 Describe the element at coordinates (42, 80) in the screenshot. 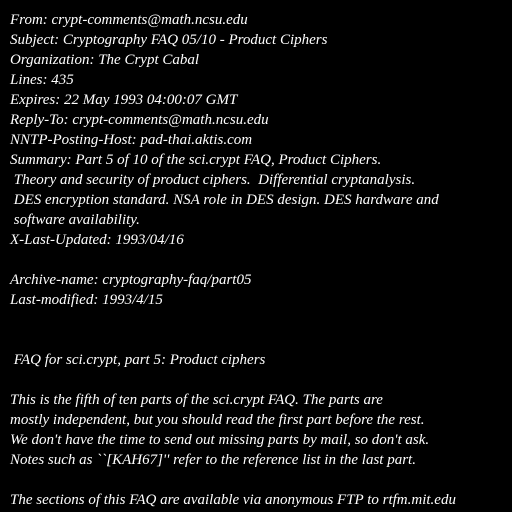

I see `header-lines: Lines: 435` at that location.